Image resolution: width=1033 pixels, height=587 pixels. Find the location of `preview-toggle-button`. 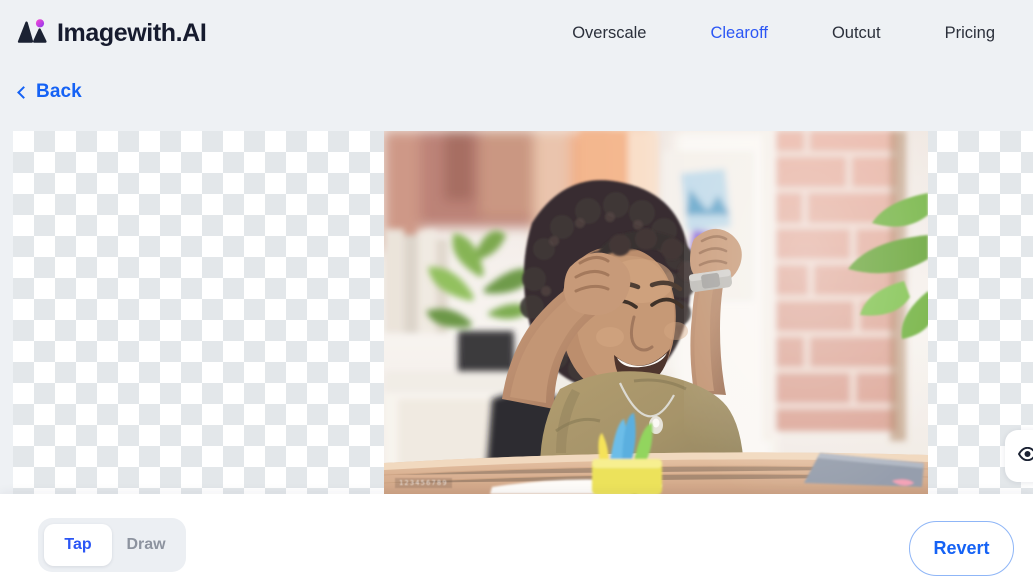

preview-toggle-button is located at coordinates (1019, 456).